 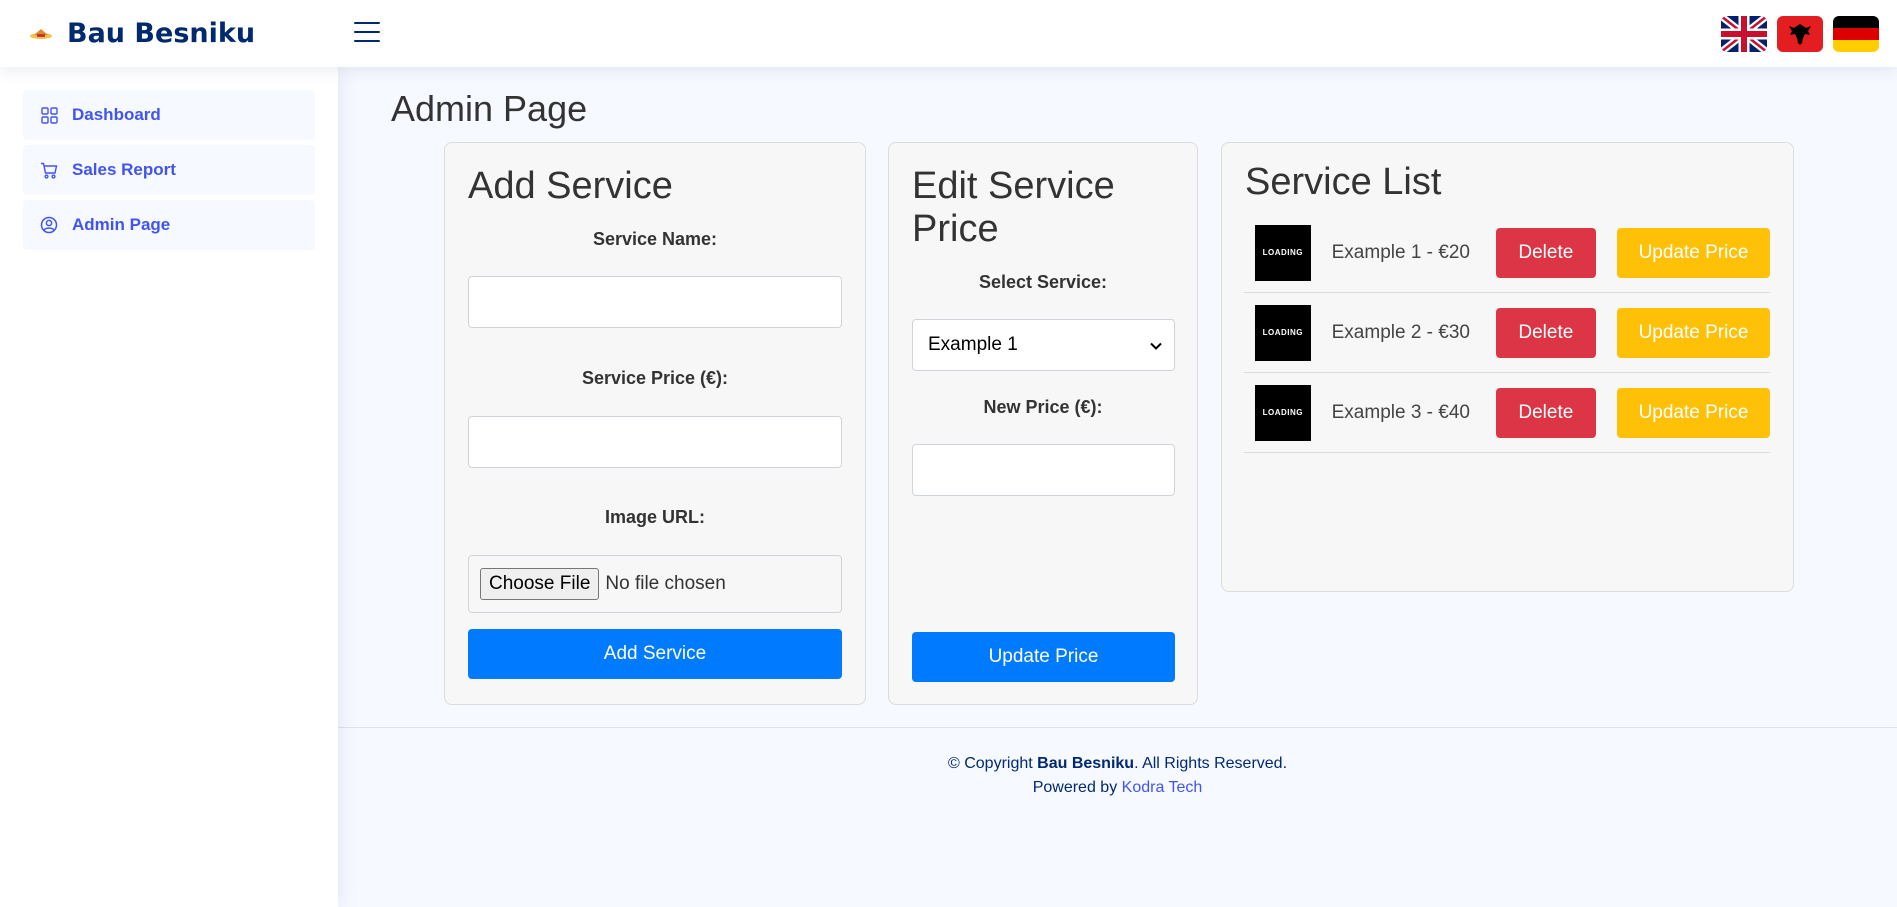 What do you see at coordinates (1343, 182) in the screenshot?
I see `service-list-title: Service List` at bounding box center [1343, 182].